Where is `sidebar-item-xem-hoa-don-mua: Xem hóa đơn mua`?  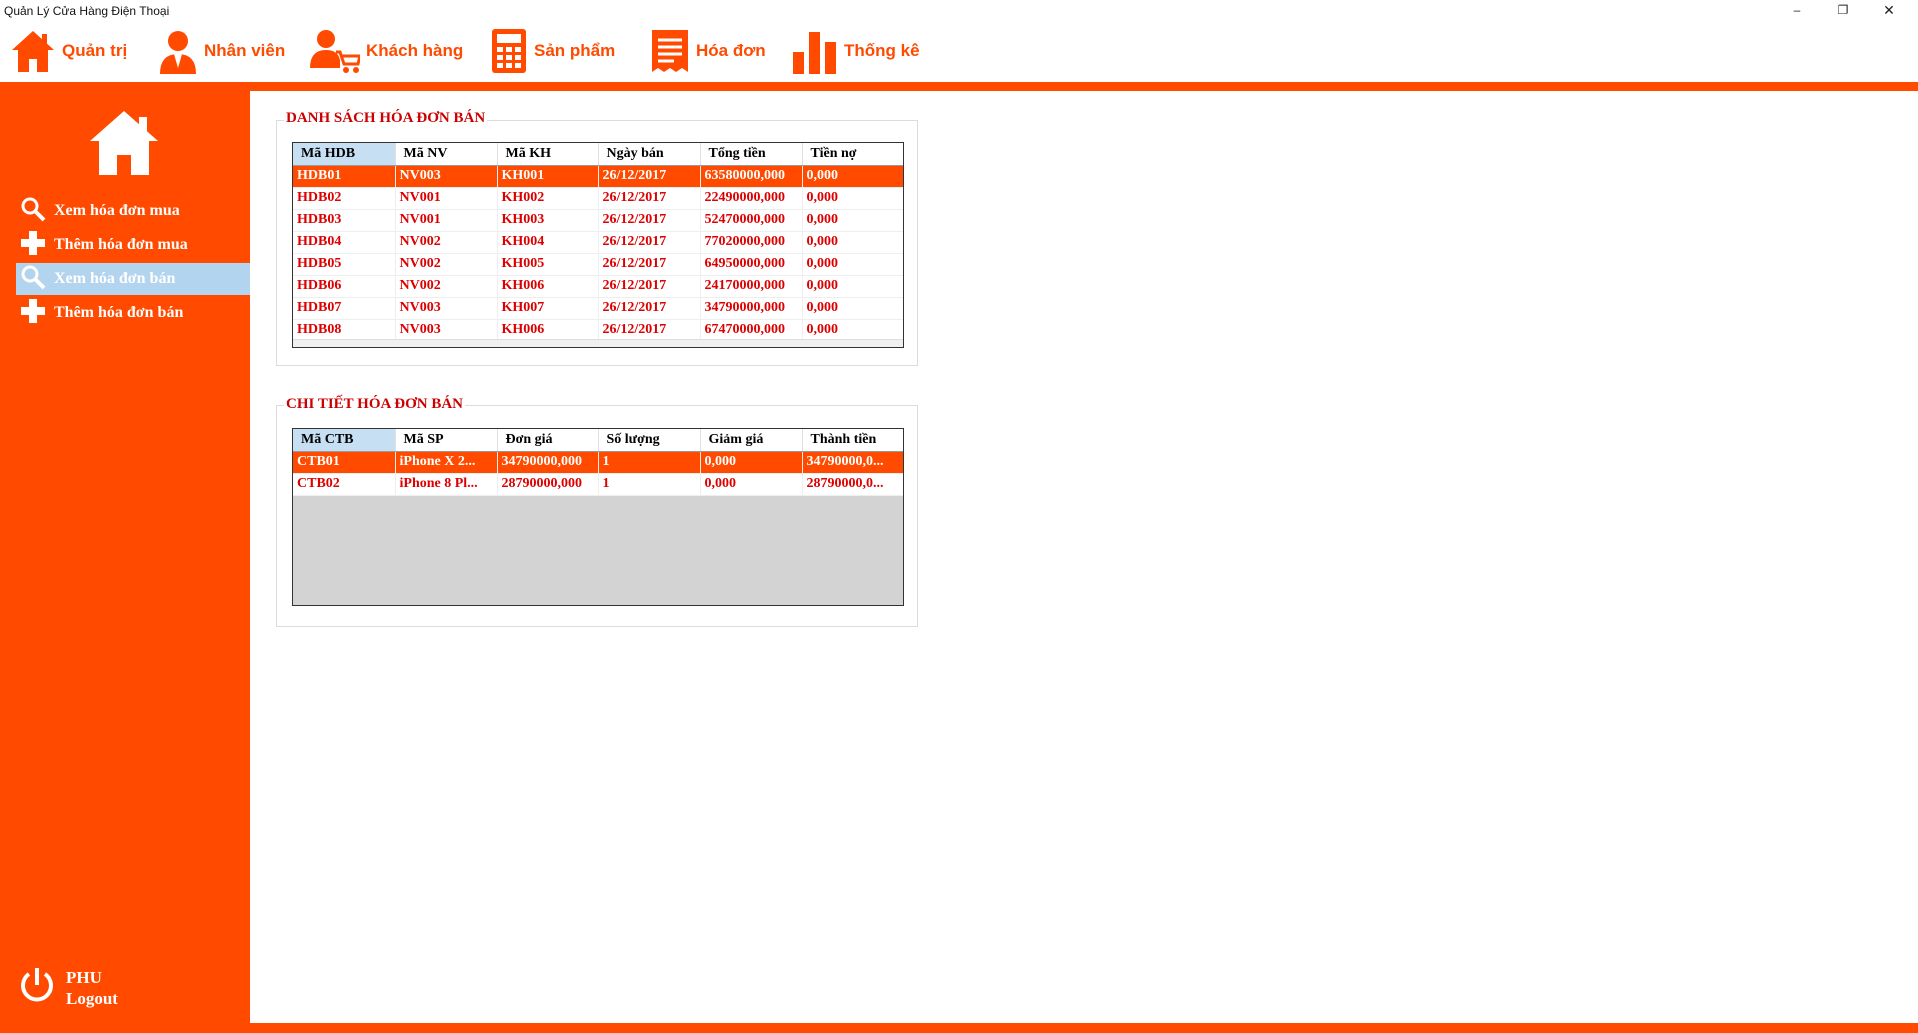
sidebar-item-xem-hoa-don-mua: Xem hóa đơn mua is located at coordinates (133, 211).